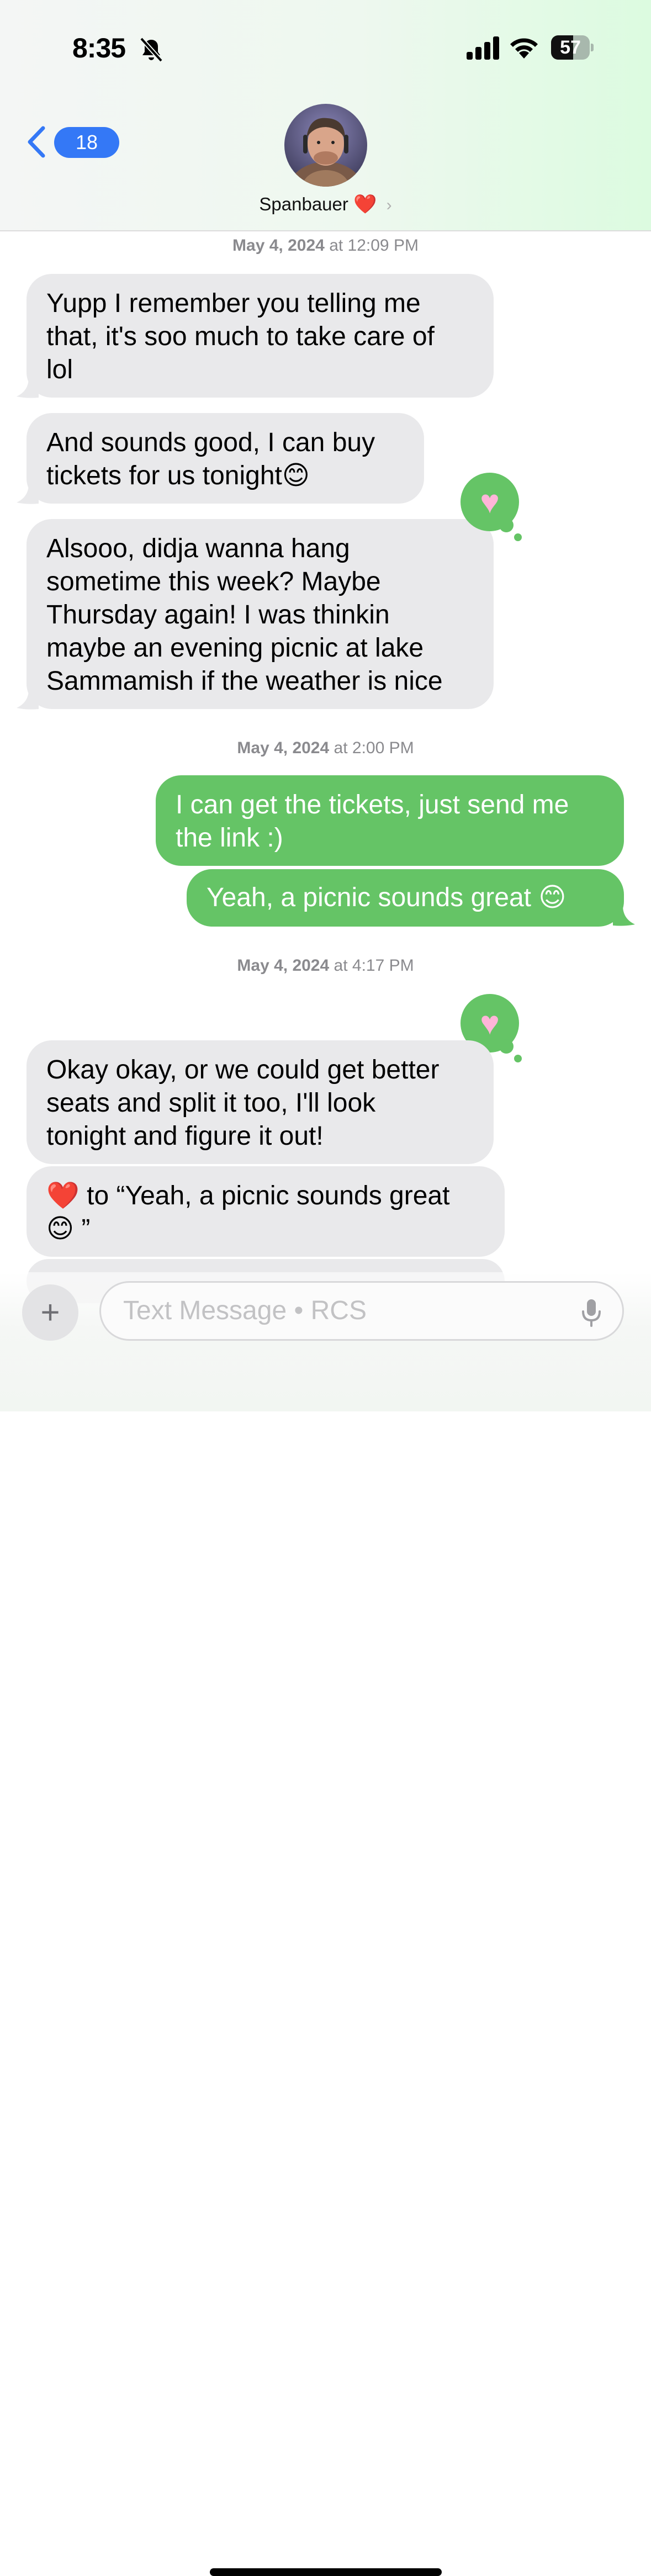  I want to click on add-attachment-button: +, so click(50, 1312).